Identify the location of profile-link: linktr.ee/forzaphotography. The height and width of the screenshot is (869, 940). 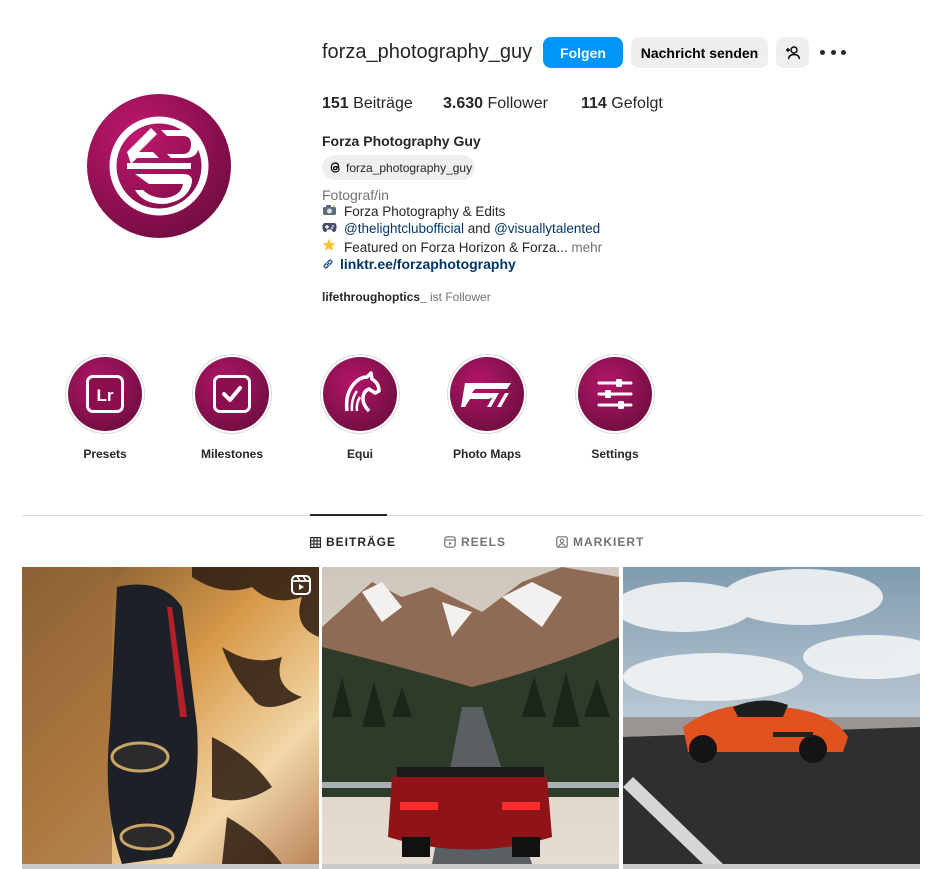
(419, 264).